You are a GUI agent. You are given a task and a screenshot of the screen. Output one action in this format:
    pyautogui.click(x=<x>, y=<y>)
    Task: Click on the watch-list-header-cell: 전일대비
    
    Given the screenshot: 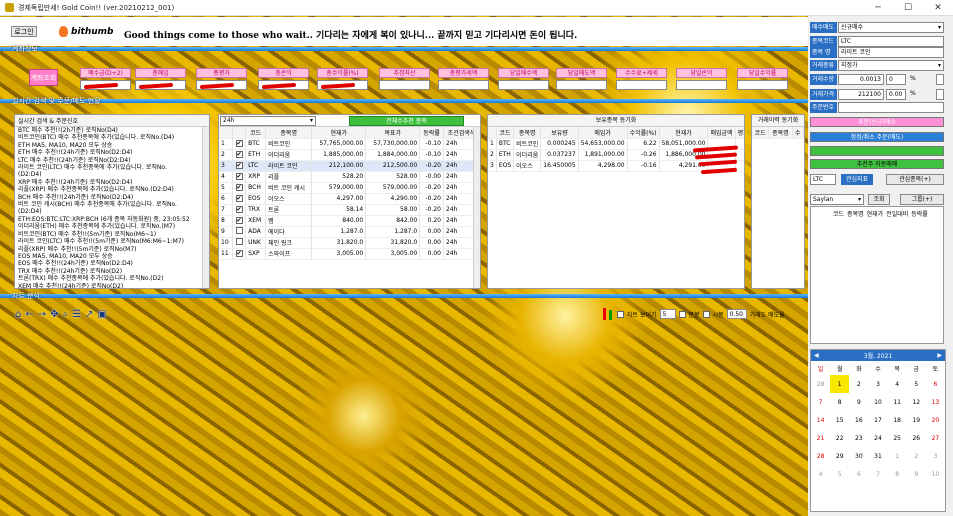 What is the action you would take?
    pyautogui.click(x=897, y=213)
    